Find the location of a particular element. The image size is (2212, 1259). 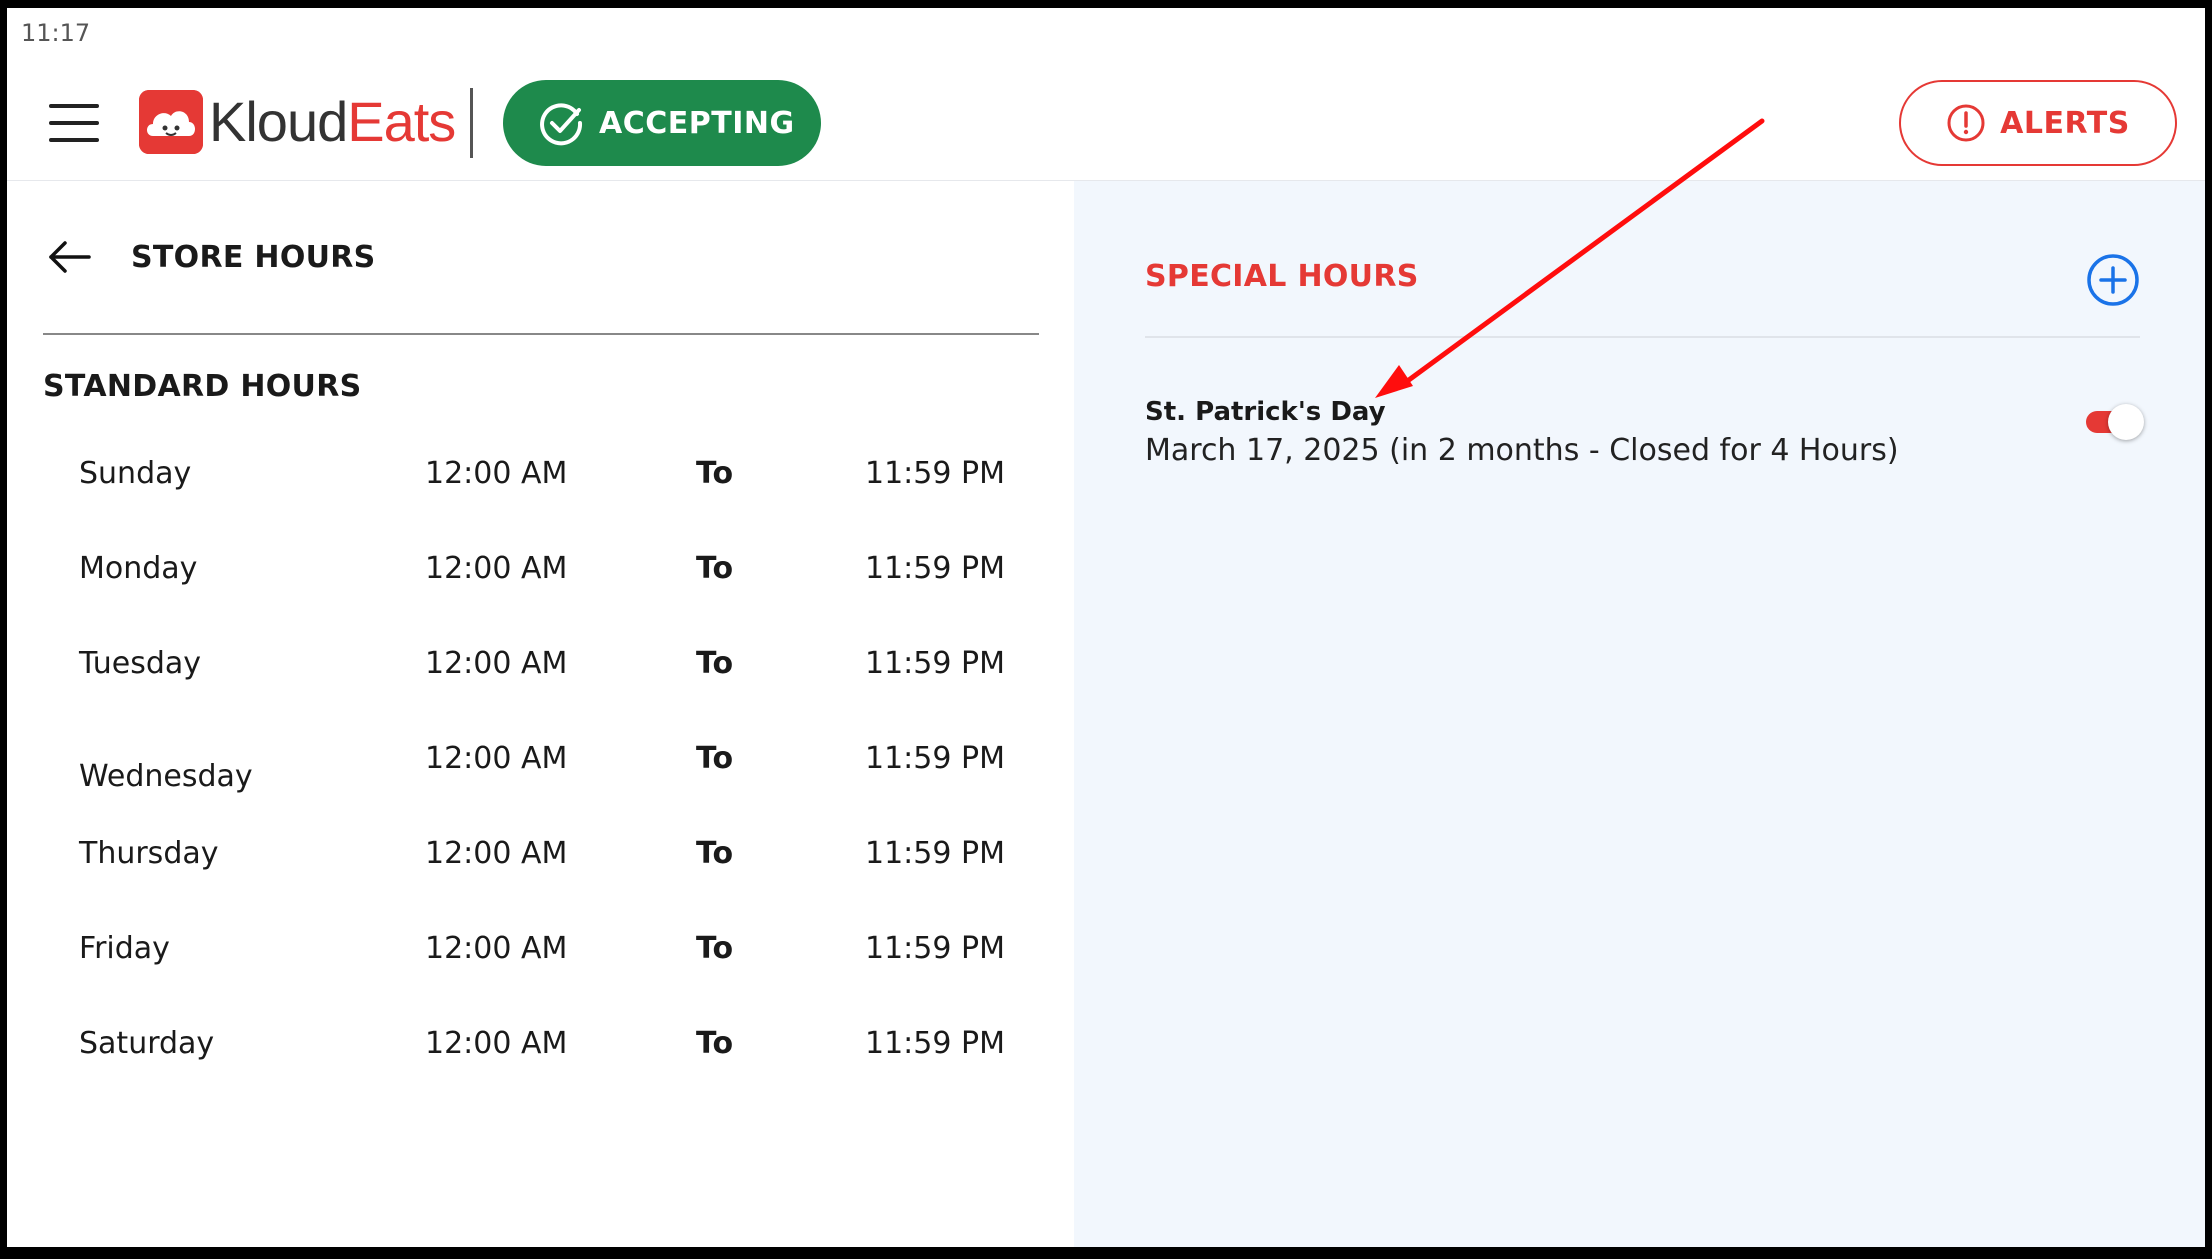

kloudeats-logo: KloudEats is located at coordinates (297, 122).